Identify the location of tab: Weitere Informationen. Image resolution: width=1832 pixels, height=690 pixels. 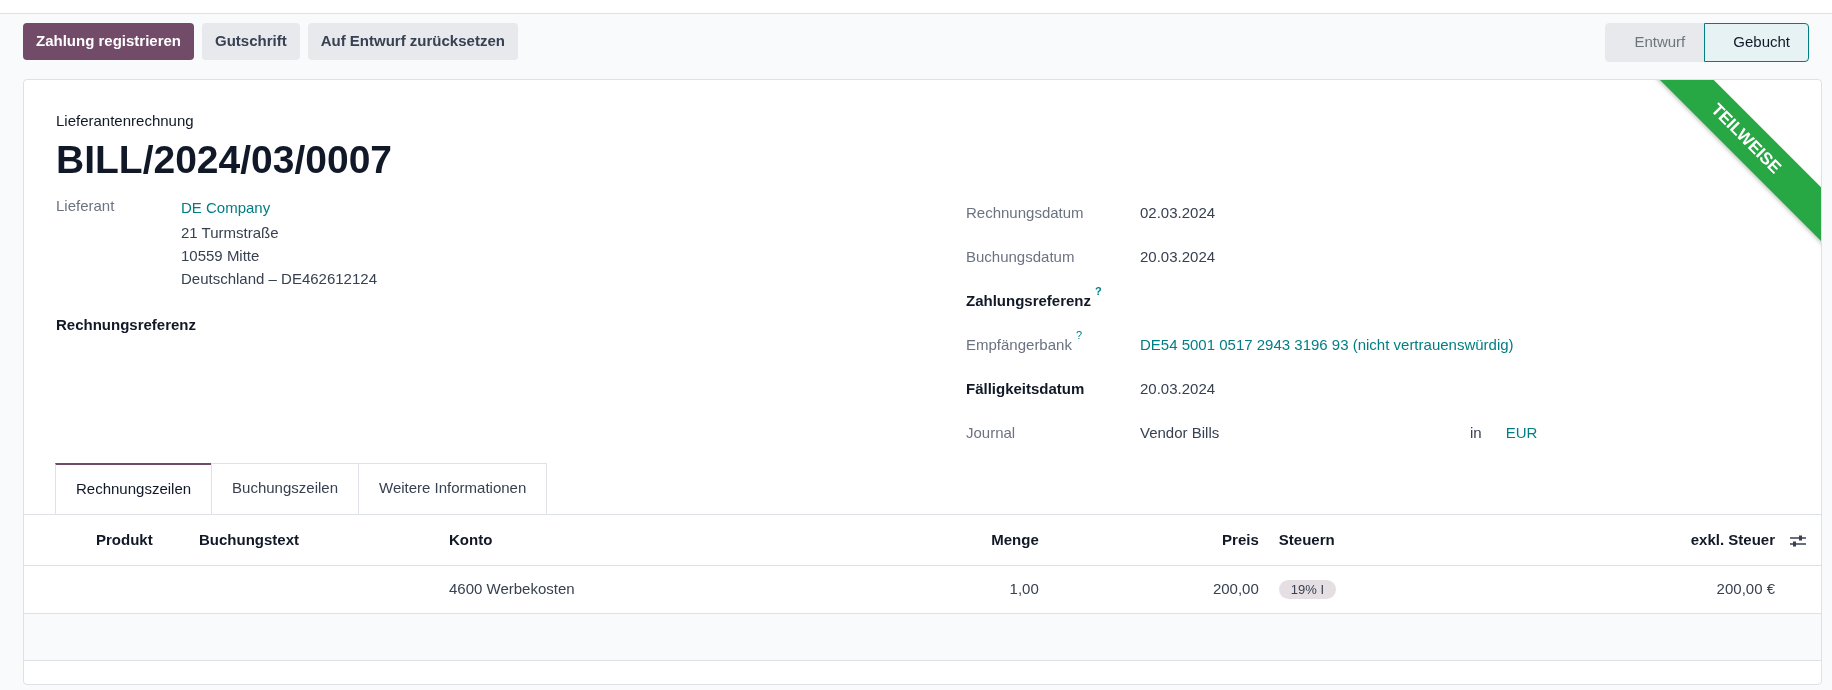
(453, 488).